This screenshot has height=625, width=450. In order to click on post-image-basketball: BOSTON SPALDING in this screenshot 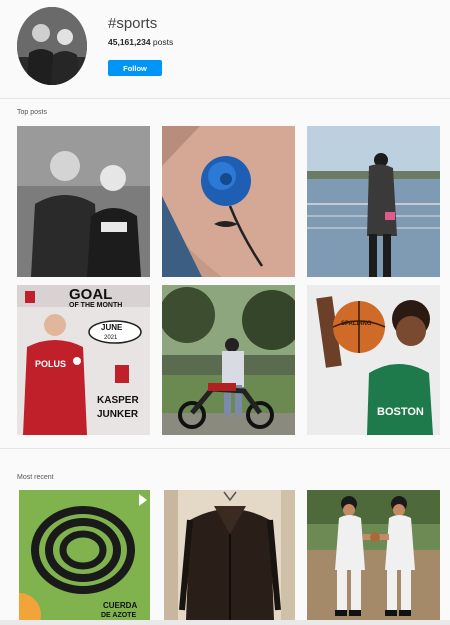, I will do `click(373, 360)`.